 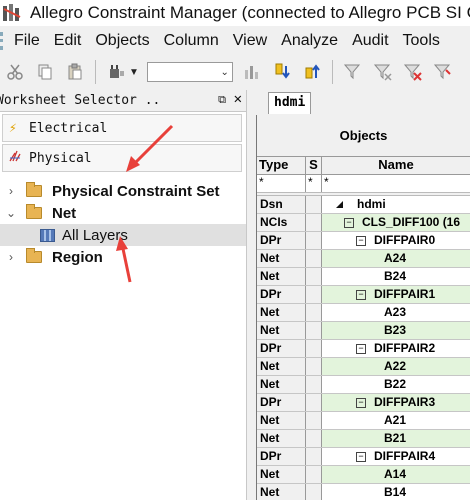 I want to click on table-row: DPr − DIFFPAIR2, so click(x=363, y=349).